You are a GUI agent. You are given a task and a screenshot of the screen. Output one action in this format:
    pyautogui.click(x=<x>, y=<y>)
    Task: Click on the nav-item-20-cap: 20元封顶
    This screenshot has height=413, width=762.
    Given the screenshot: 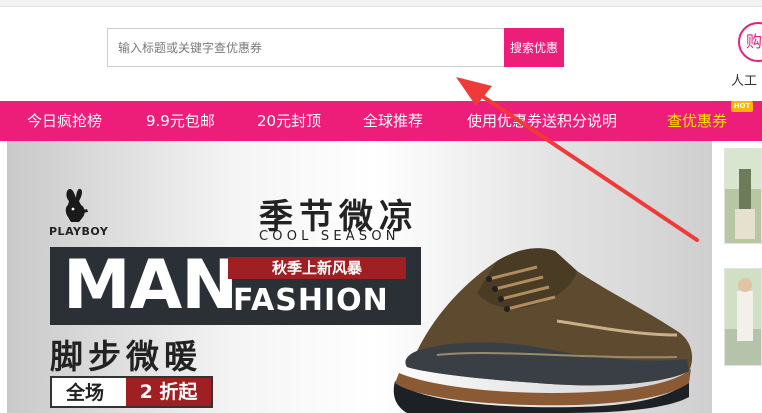 What is the action you would take?
    pyautogui.click(x=289, y=121)
    